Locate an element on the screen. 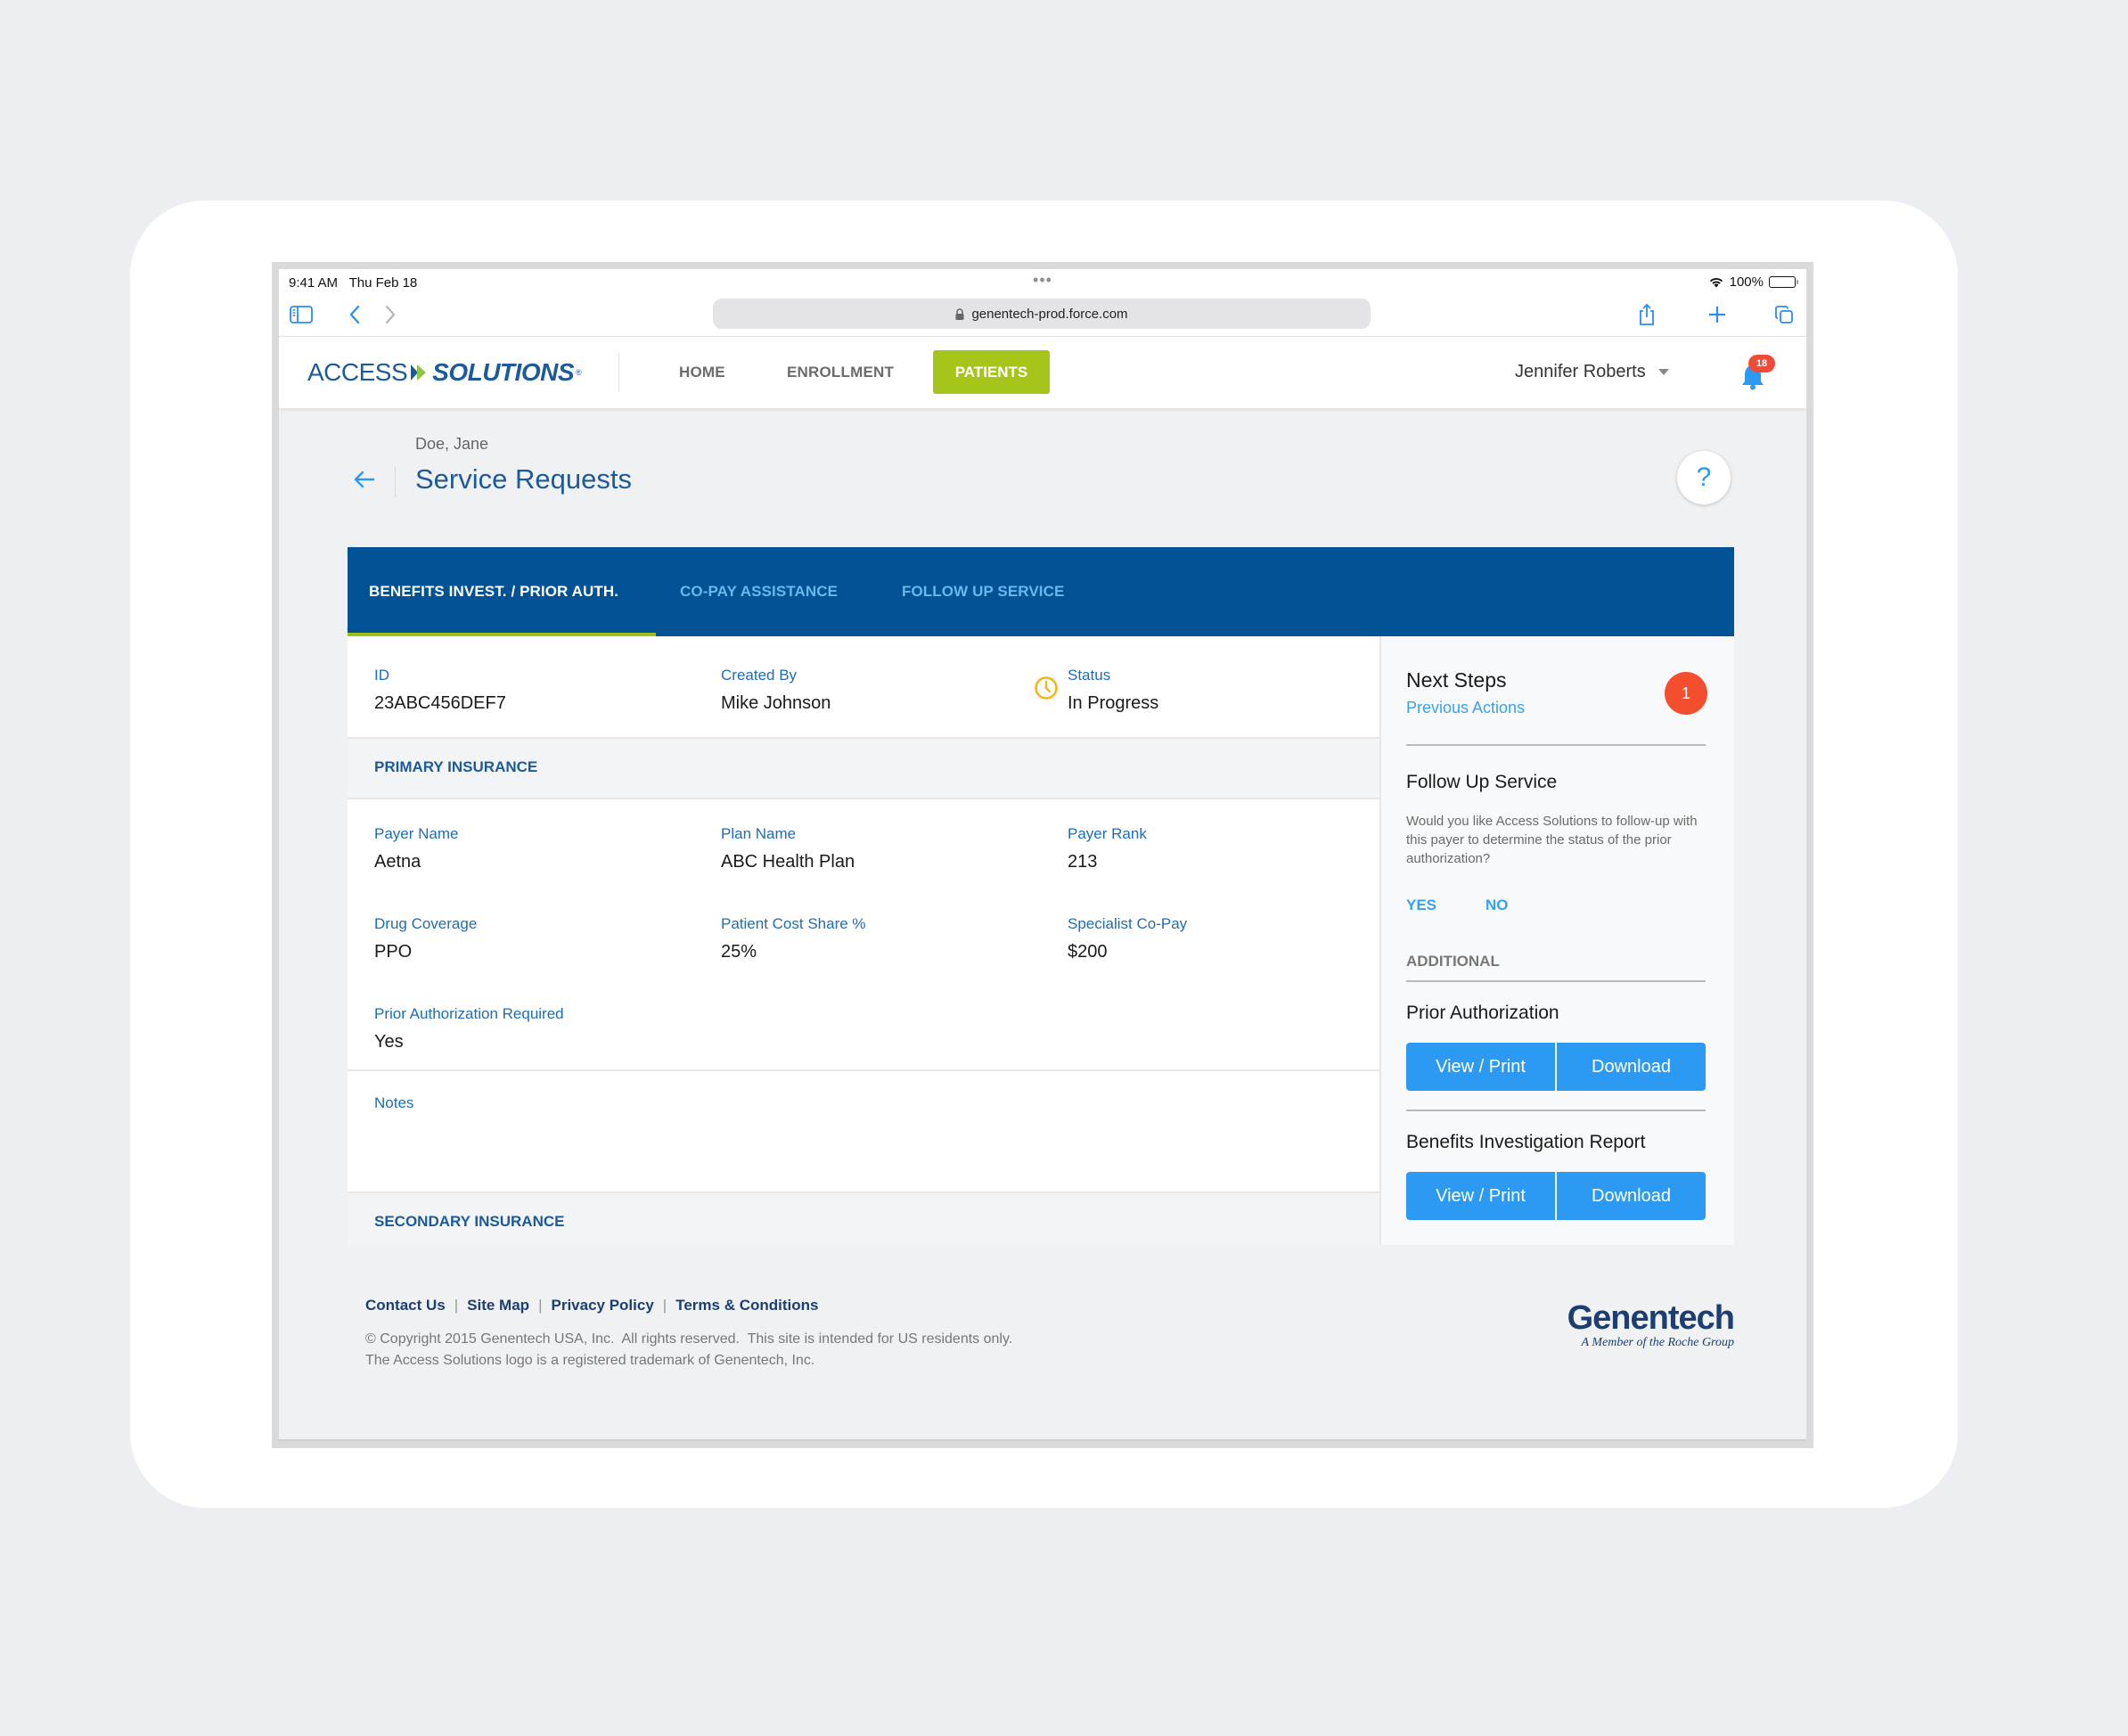  field-label: Payer Rank is located at coordinates (1107, 834).